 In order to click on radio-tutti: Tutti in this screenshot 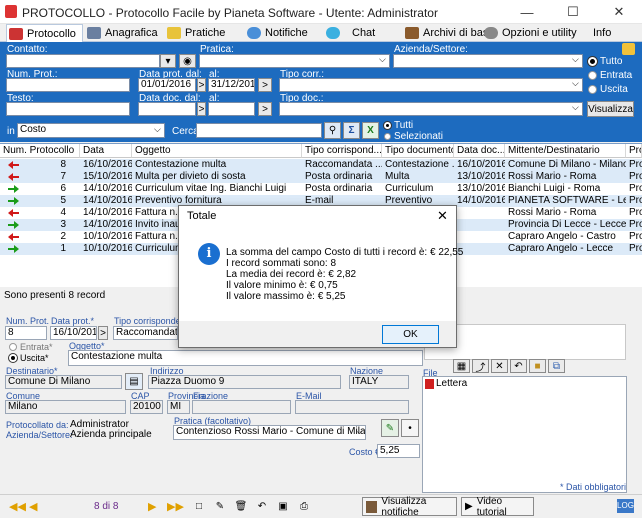, I will do `click(398, 125)`.